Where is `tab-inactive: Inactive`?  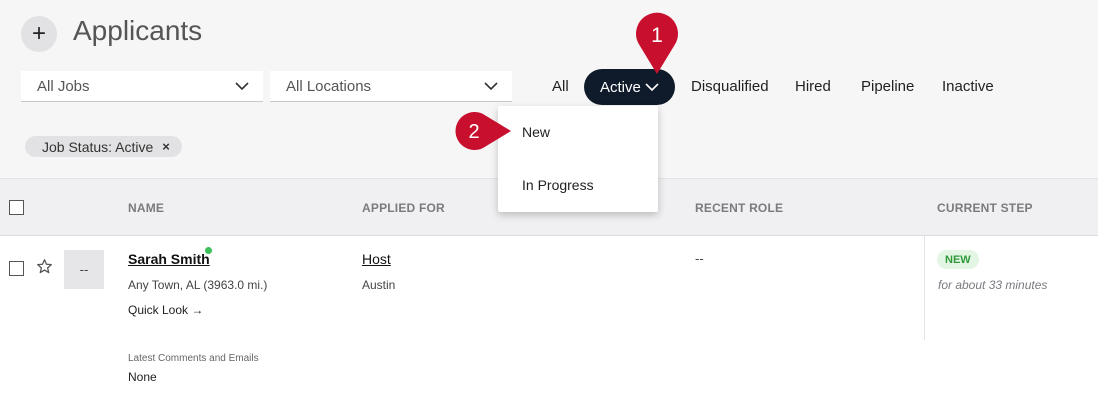 tab-inactive: Inactive is located at coordinates (968, 86).